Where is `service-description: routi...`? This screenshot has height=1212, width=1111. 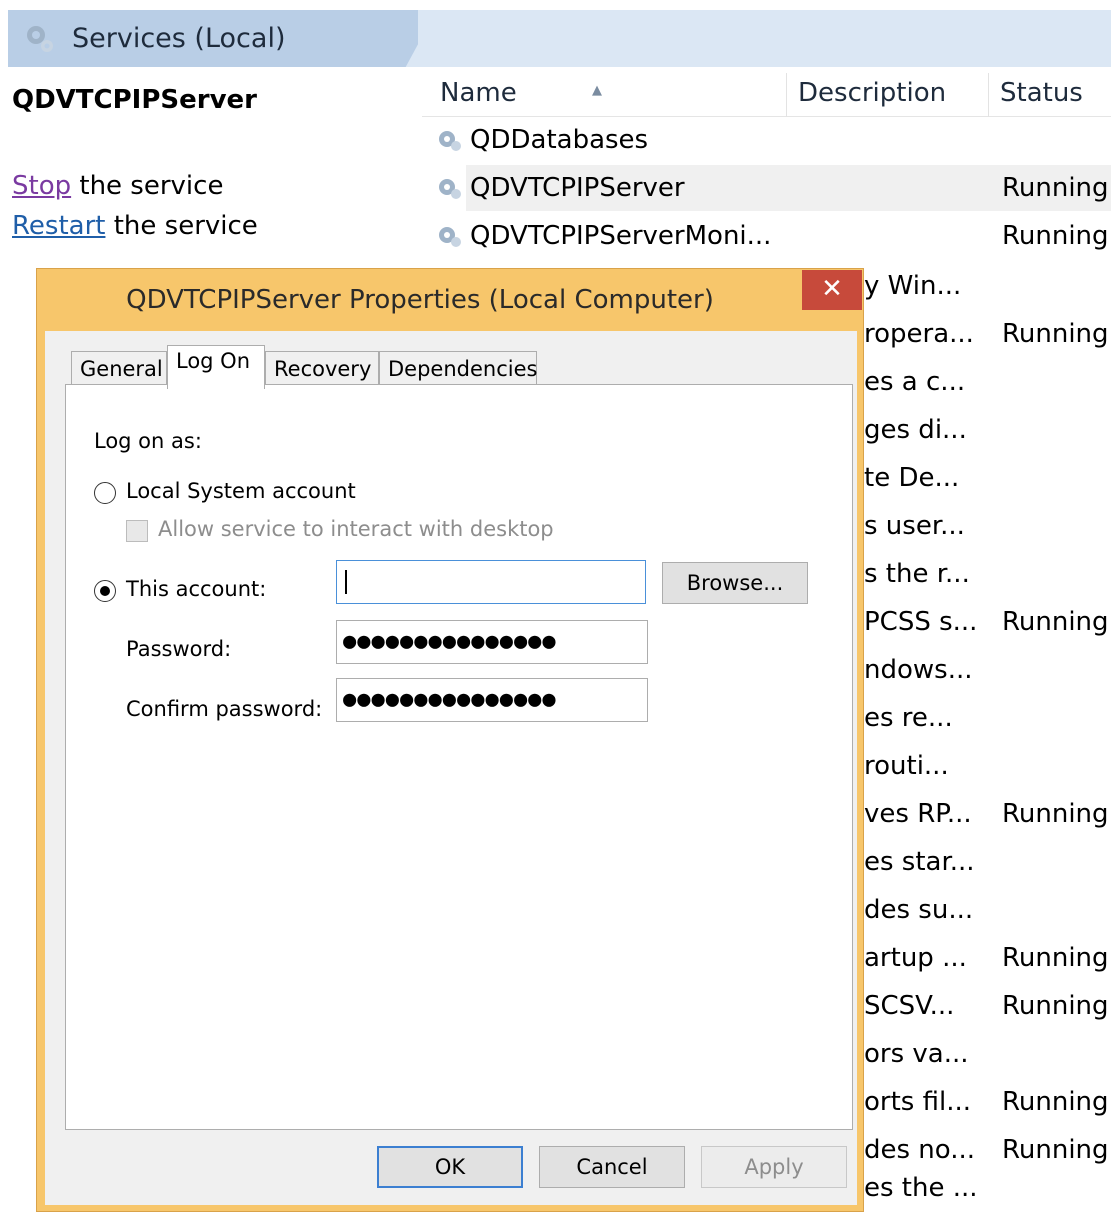 service-description: routi... is located at coordinates (906, 766).